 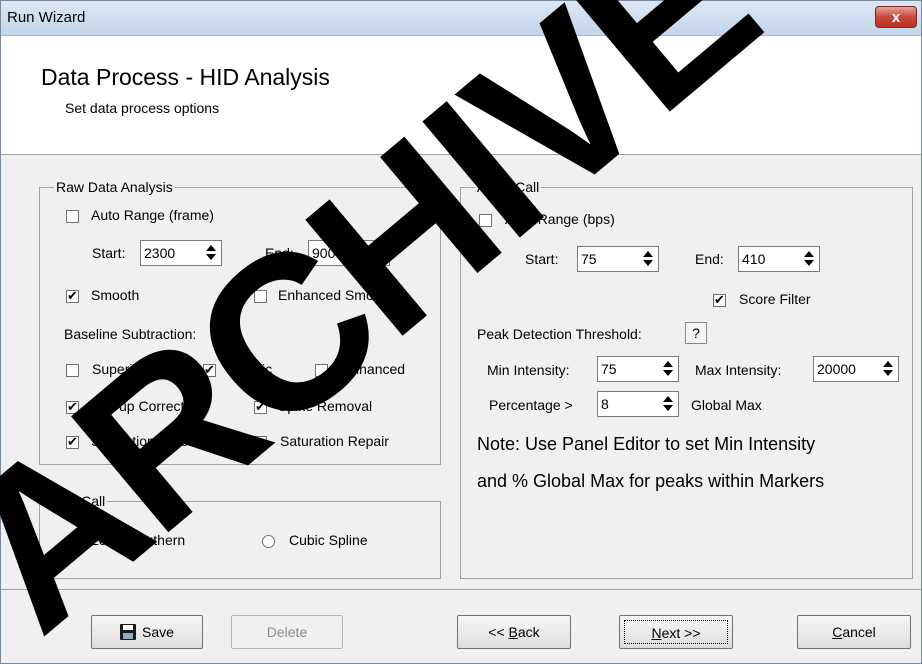 What do you see at coordinates (72, 216) in the screenshot?
I see `auto-range-frame-checkbox` at bounding box center [72, 216].